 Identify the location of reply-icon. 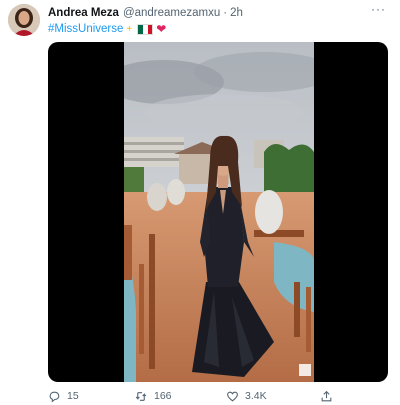
(54, 396).